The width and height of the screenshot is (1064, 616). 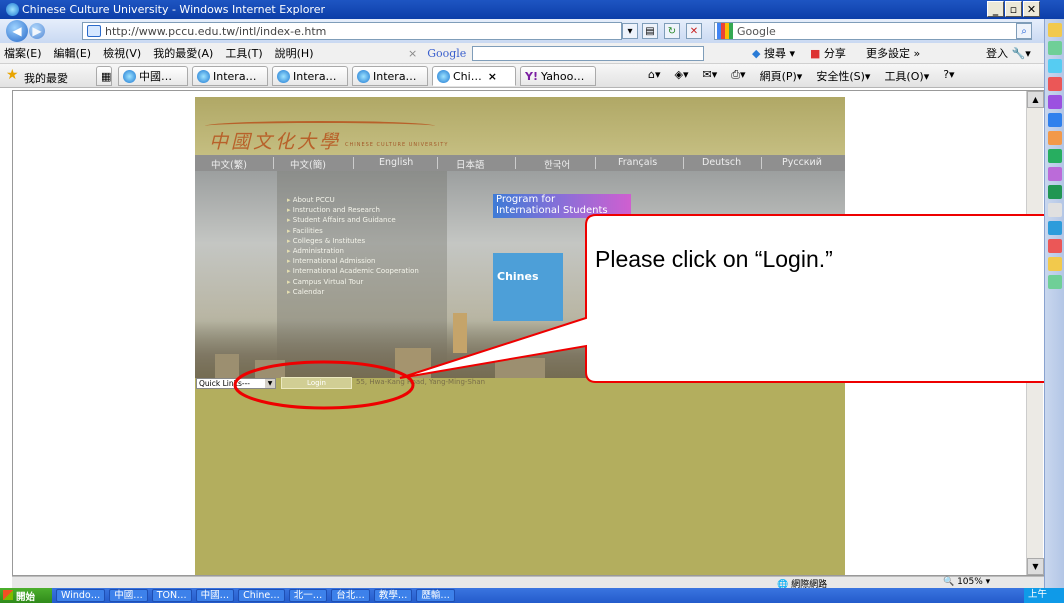 What do you see at coordinates (229, 164) in the screenshot?
I see `lang-zh-tw: 中文(繁)` at bounding box center [229, 164].